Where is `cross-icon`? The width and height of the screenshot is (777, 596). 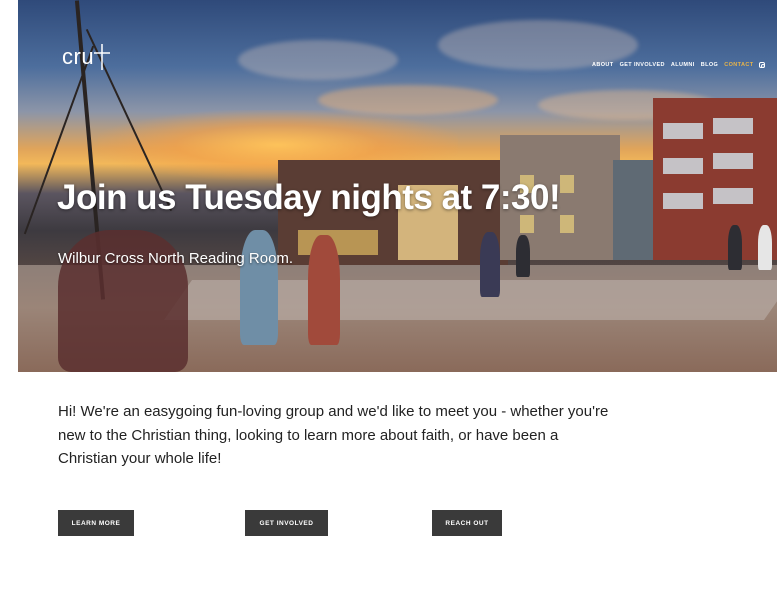
cross-icon is located at coordinates (102, 57).